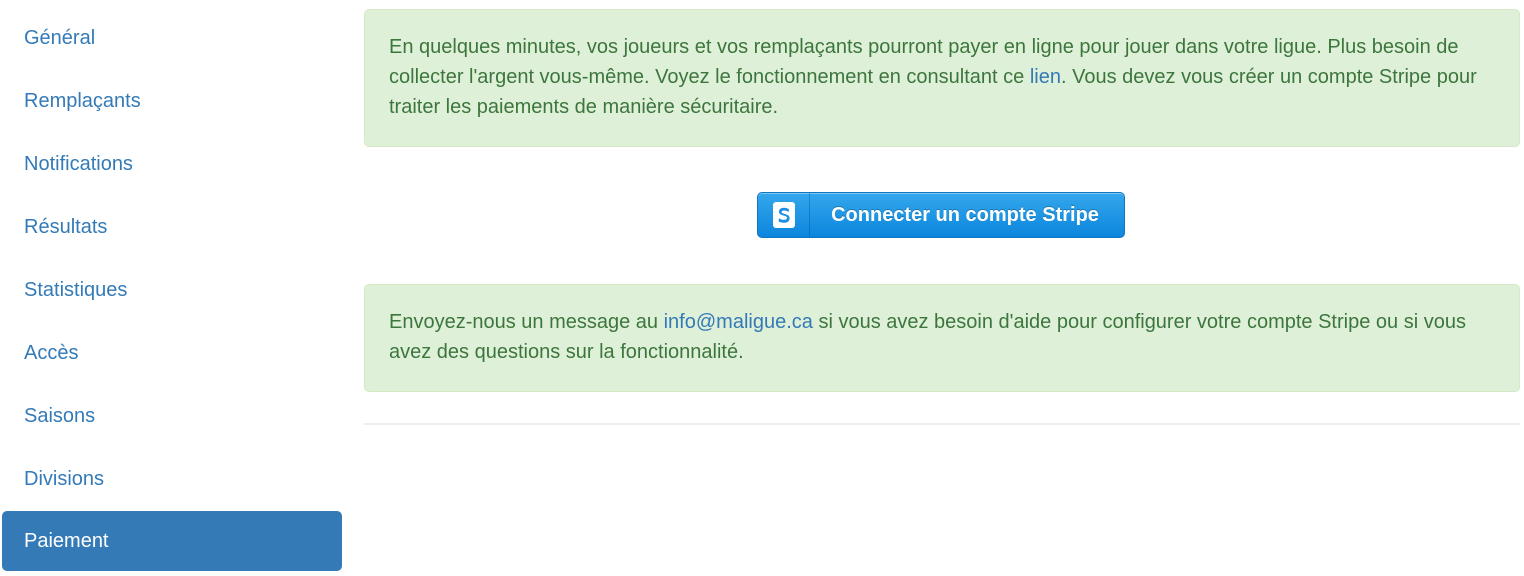 This screenshot has height=576, width=1524. Describe the element at coordinates (172, 101) in the screenshot. I see `sidebar-item-replacements: Remplaçants` at that location.